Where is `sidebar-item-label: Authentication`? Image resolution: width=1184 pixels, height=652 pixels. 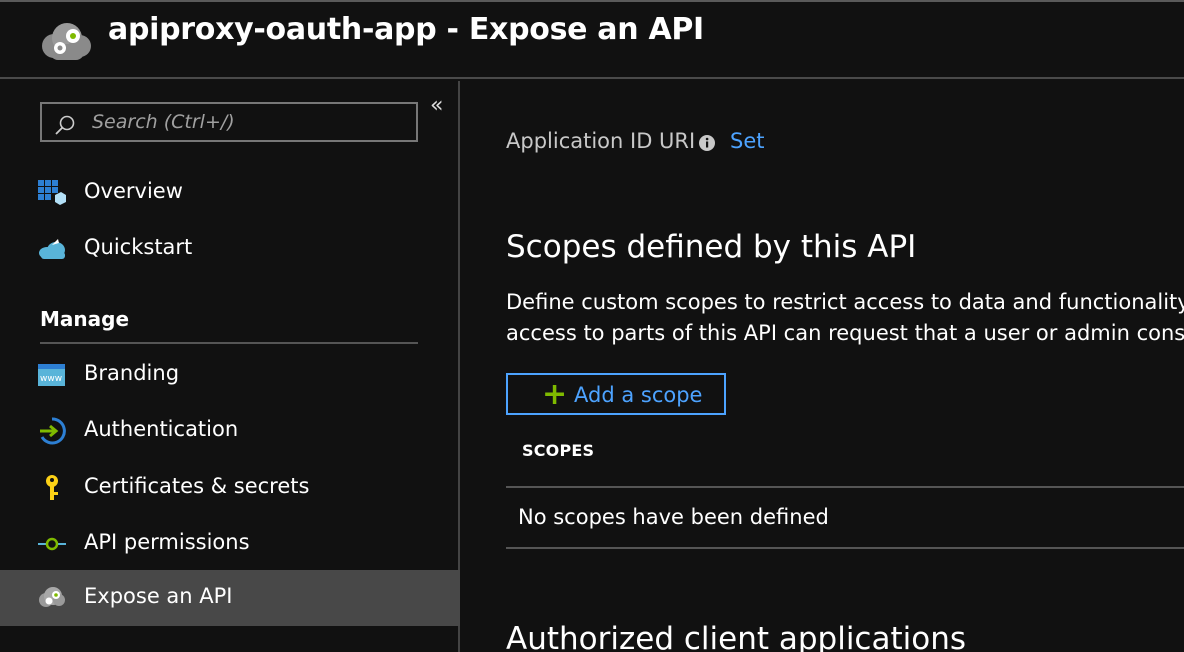 sidebar-item-label: Authentication is located at coordinates (161, 429).